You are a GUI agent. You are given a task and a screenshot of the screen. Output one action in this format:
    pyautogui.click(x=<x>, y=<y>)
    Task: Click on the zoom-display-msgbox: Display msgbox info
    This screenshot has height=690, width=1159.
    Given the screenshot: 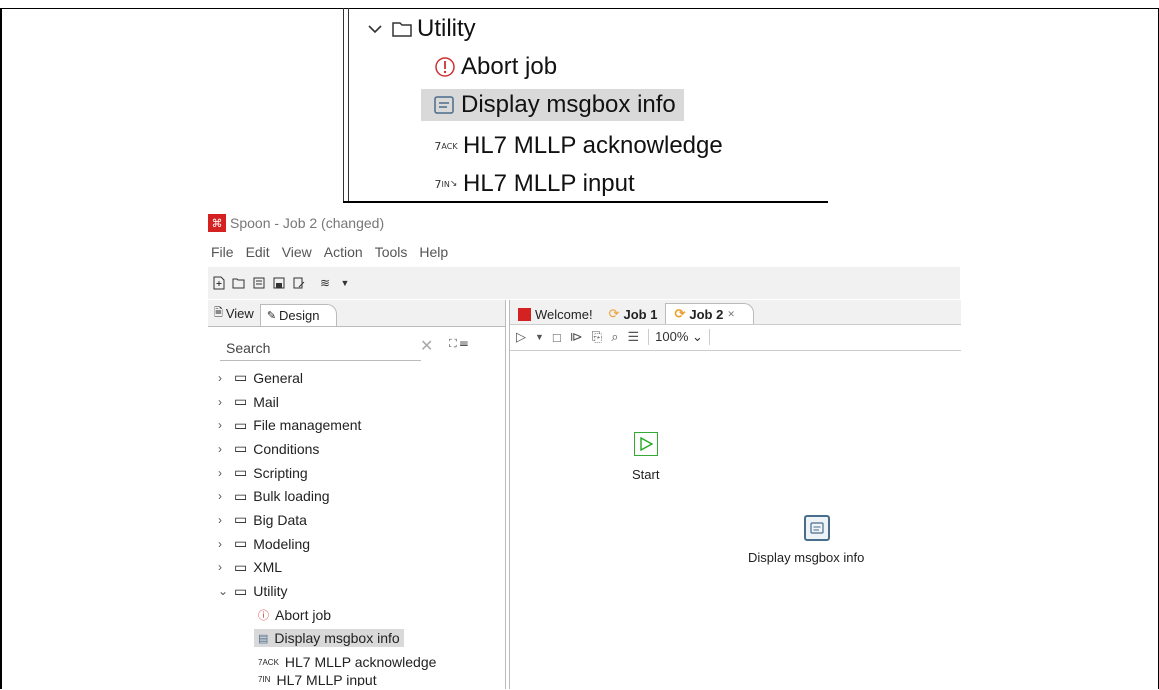 What is the action you would take?
    pyautogui.click(x=552, y=105)
    